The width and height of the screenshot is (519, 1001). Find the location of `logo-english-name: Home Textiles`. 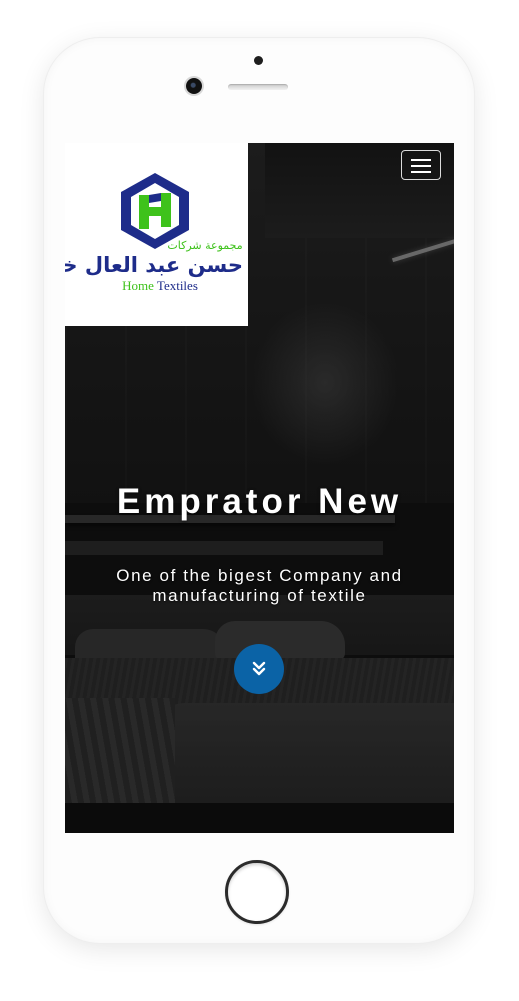

logo-english-name: Home Textiles is located at coordinates (160, 286).